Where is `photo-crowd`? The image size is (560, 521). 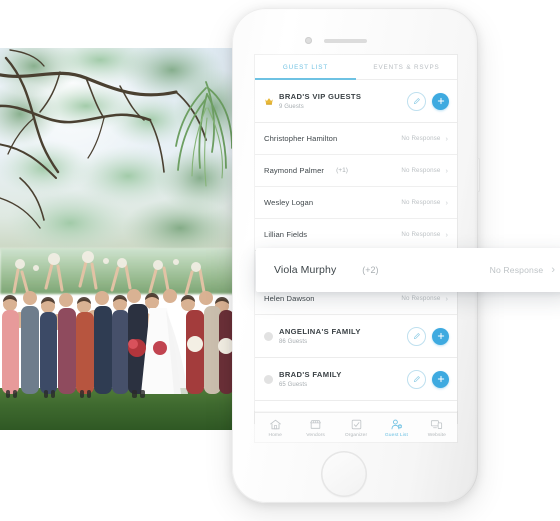 photo-crowd is located at coordinates (117, 339).